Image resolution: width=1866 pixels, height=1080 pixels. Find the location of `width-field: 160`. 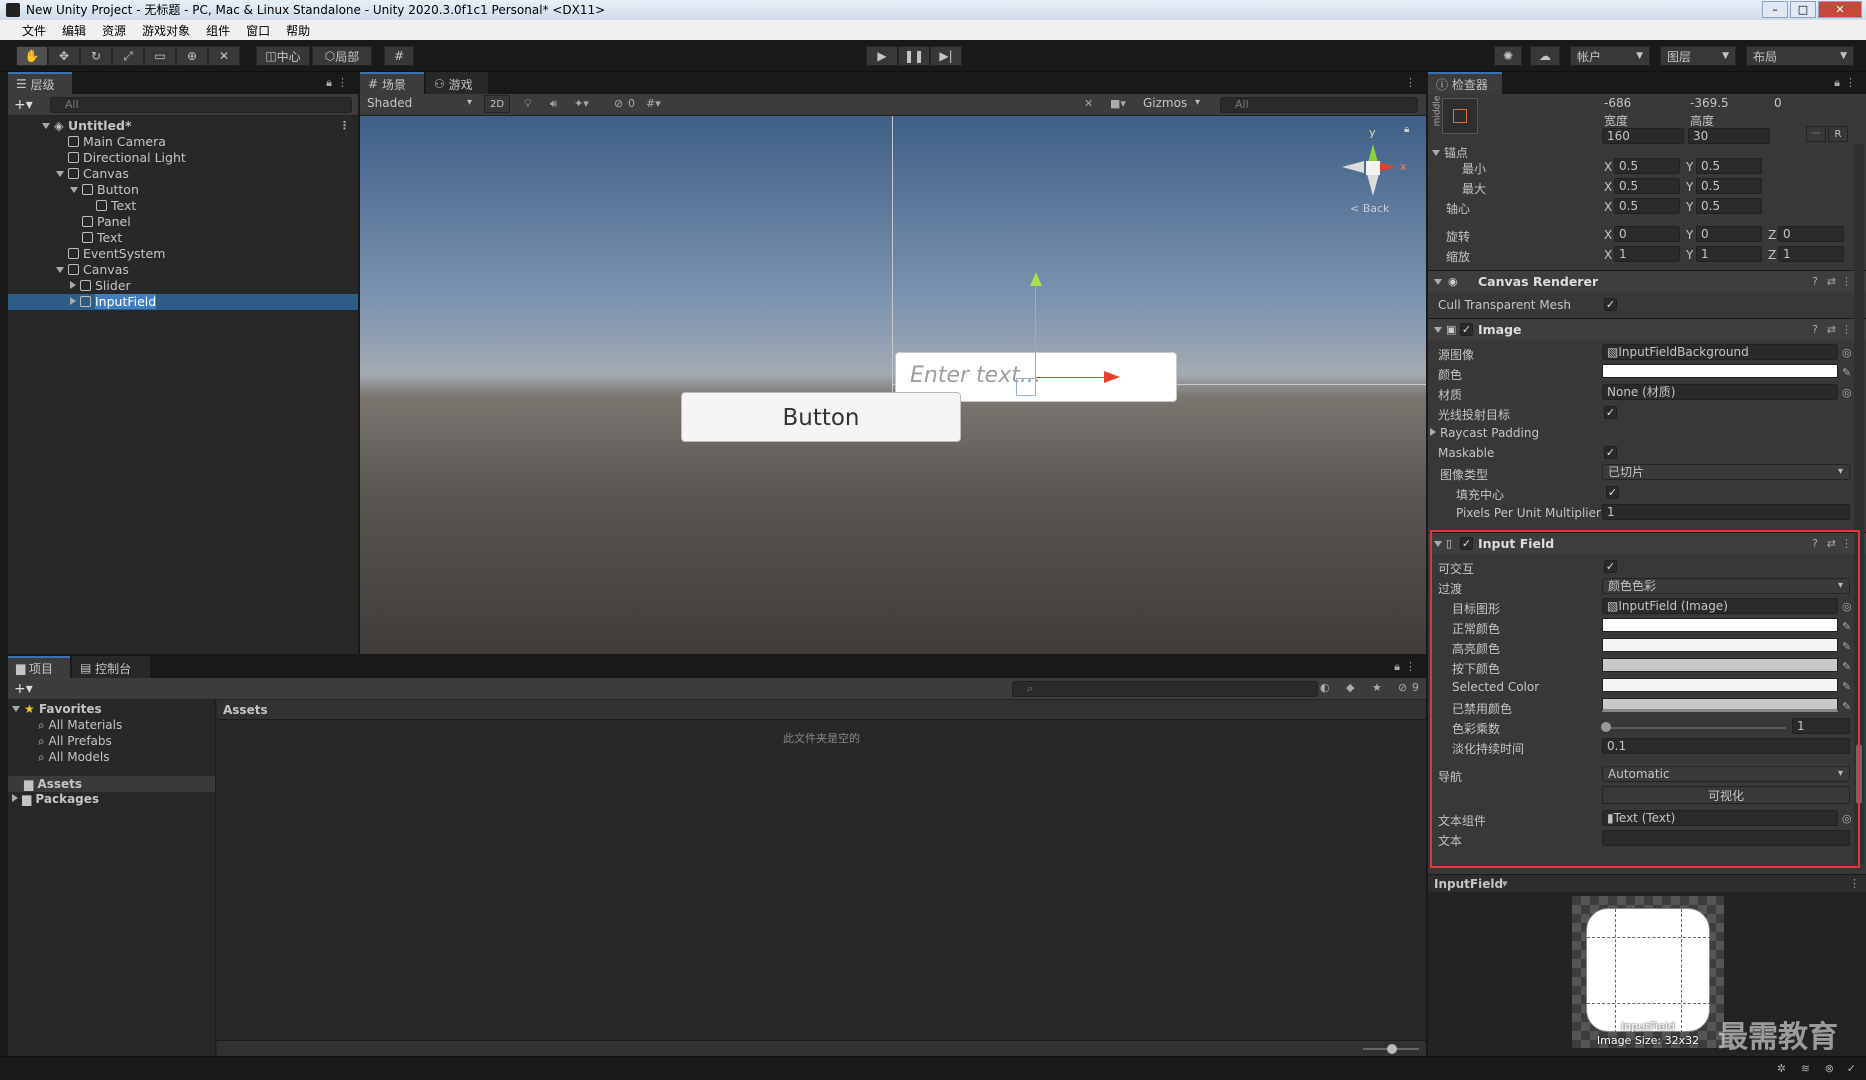

width-field: 160 is located at coordinates (1643, 136).